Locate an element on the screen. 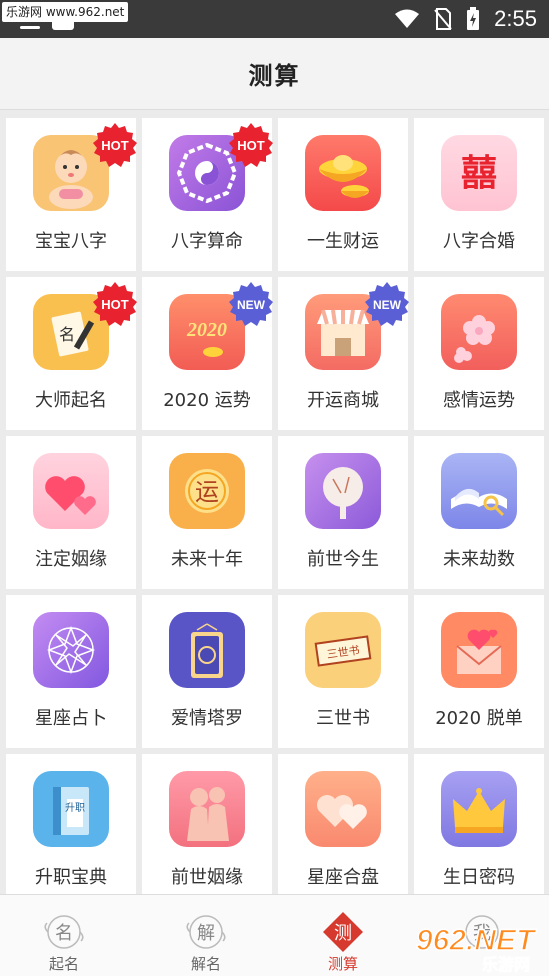 This screenshot has width=549, height=976. nav-name-analysis: 解 解名 is located at coordinates (206, 935).